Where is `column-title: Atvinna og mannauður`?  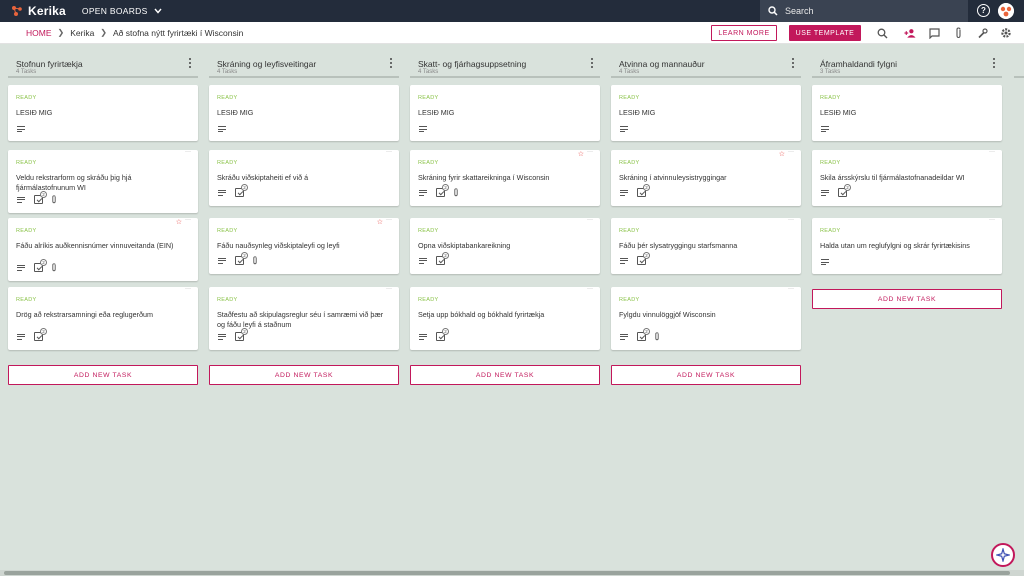
column-title: Atvinna og mannauður is located at coordinates (662, 64).